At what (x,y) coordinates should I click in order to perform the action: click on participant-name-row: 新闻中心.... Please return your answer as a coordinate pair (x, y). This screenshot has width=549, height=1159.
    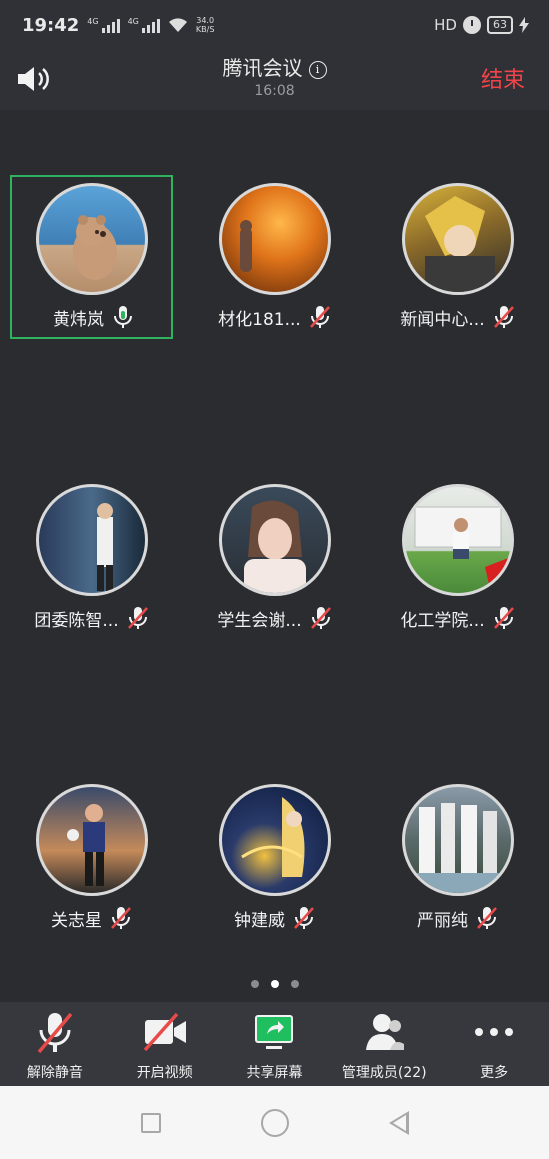
    Looking at the image, I should click on (457, 317).